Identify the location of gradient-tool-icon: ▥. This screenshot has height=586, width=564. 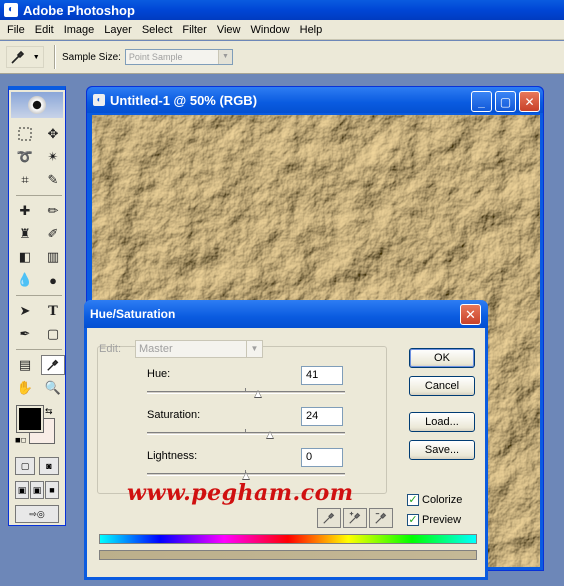
(53, 257).